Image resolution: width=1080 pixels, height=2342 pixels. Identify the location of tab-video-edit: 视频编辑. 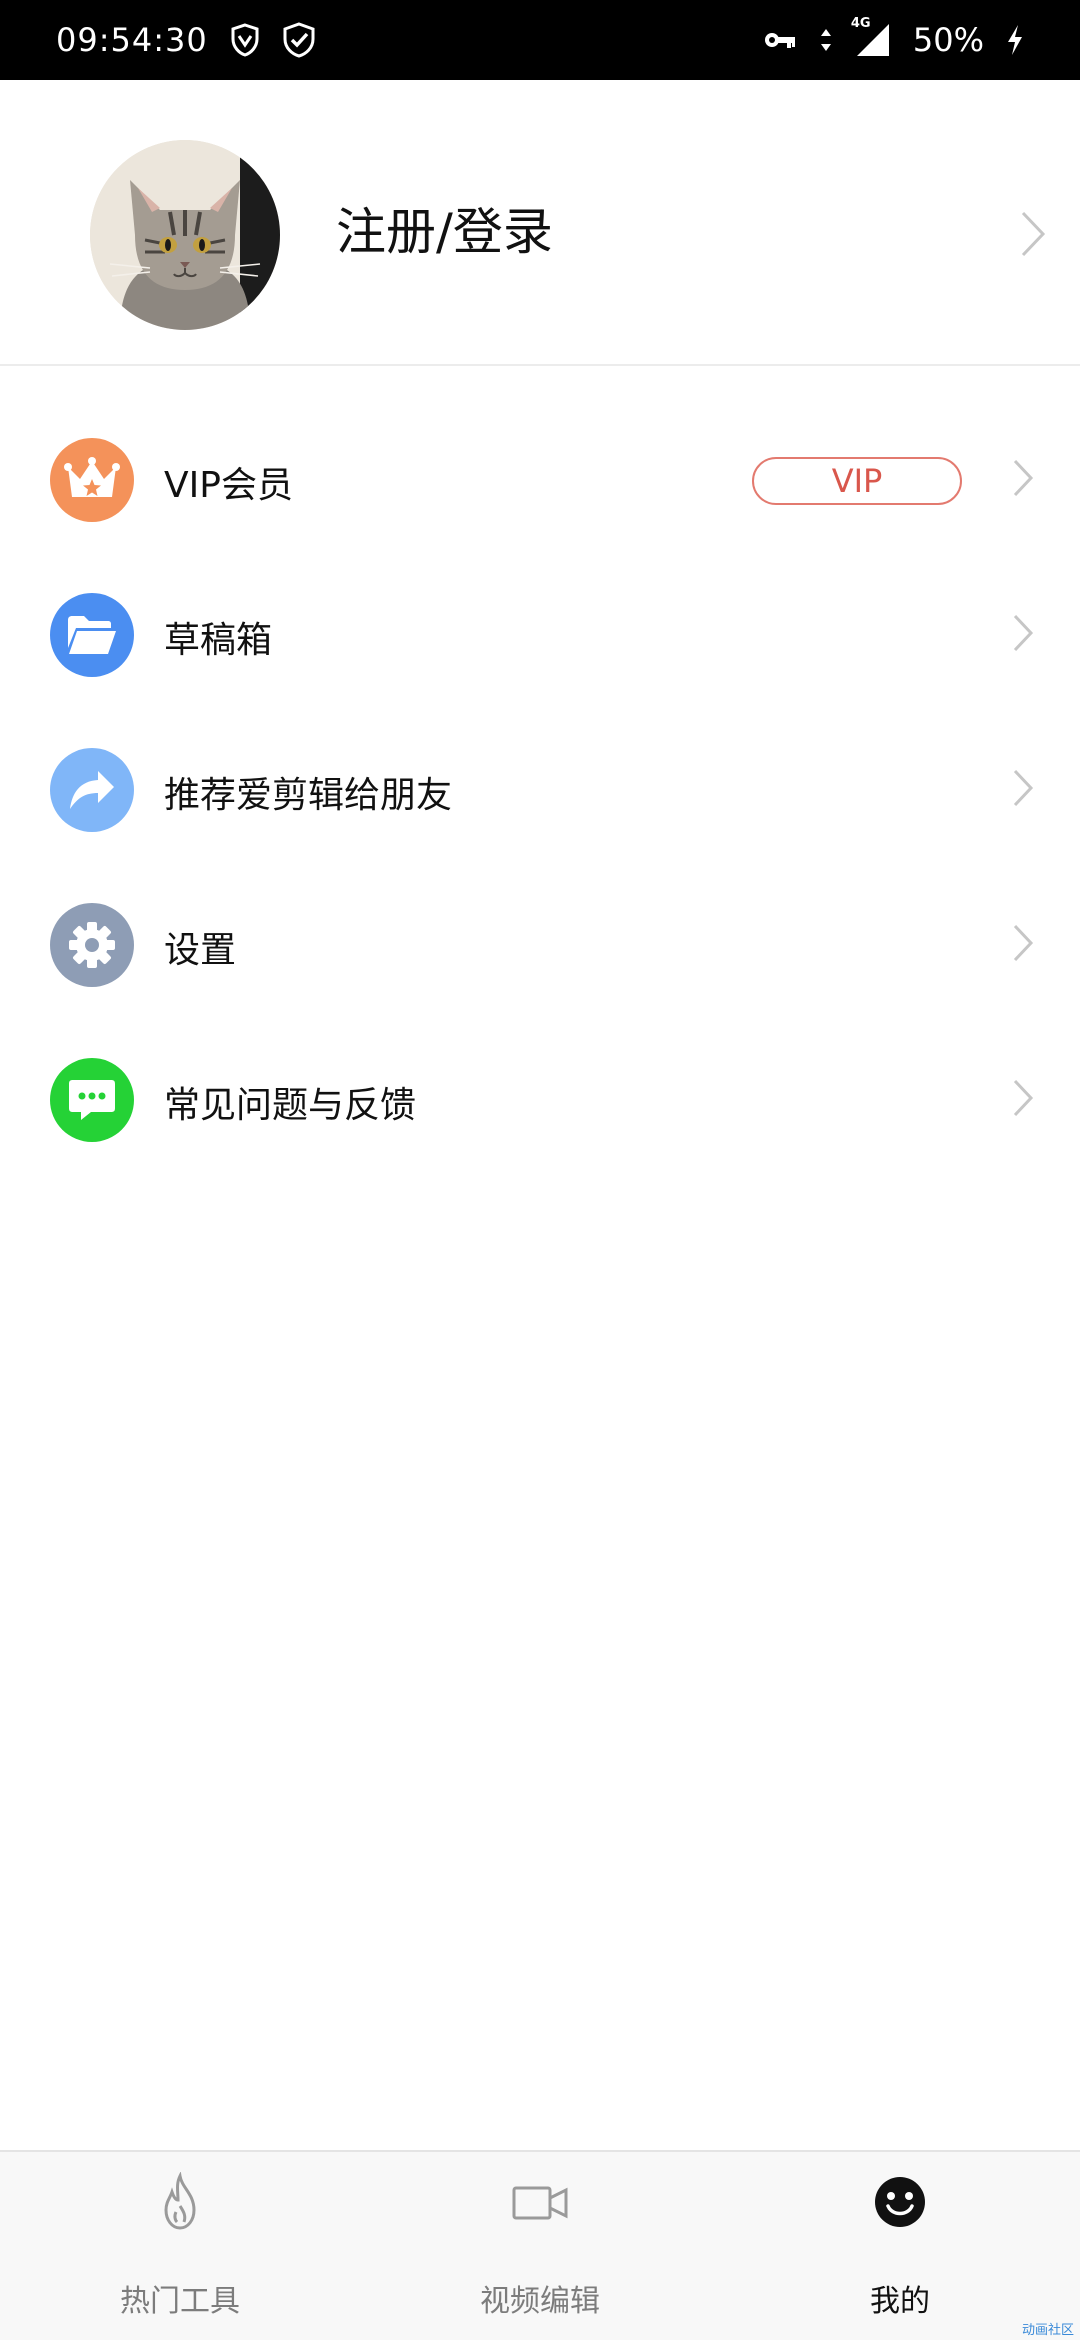
(540, 2247).